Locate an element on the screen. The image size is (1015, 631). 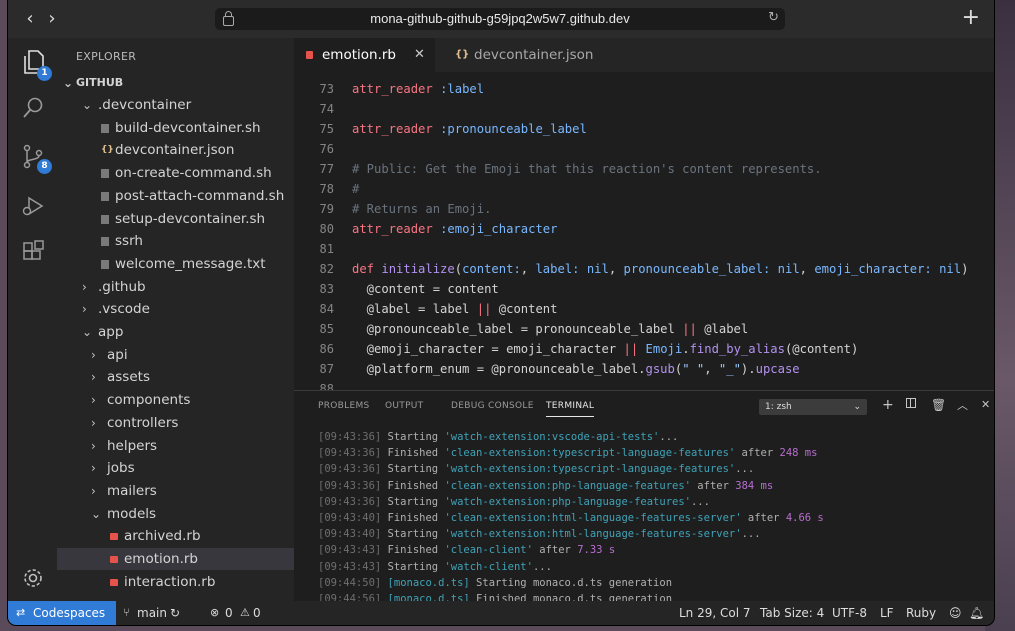
trash-icon: 🗑 is located at coordinates (938, 405).